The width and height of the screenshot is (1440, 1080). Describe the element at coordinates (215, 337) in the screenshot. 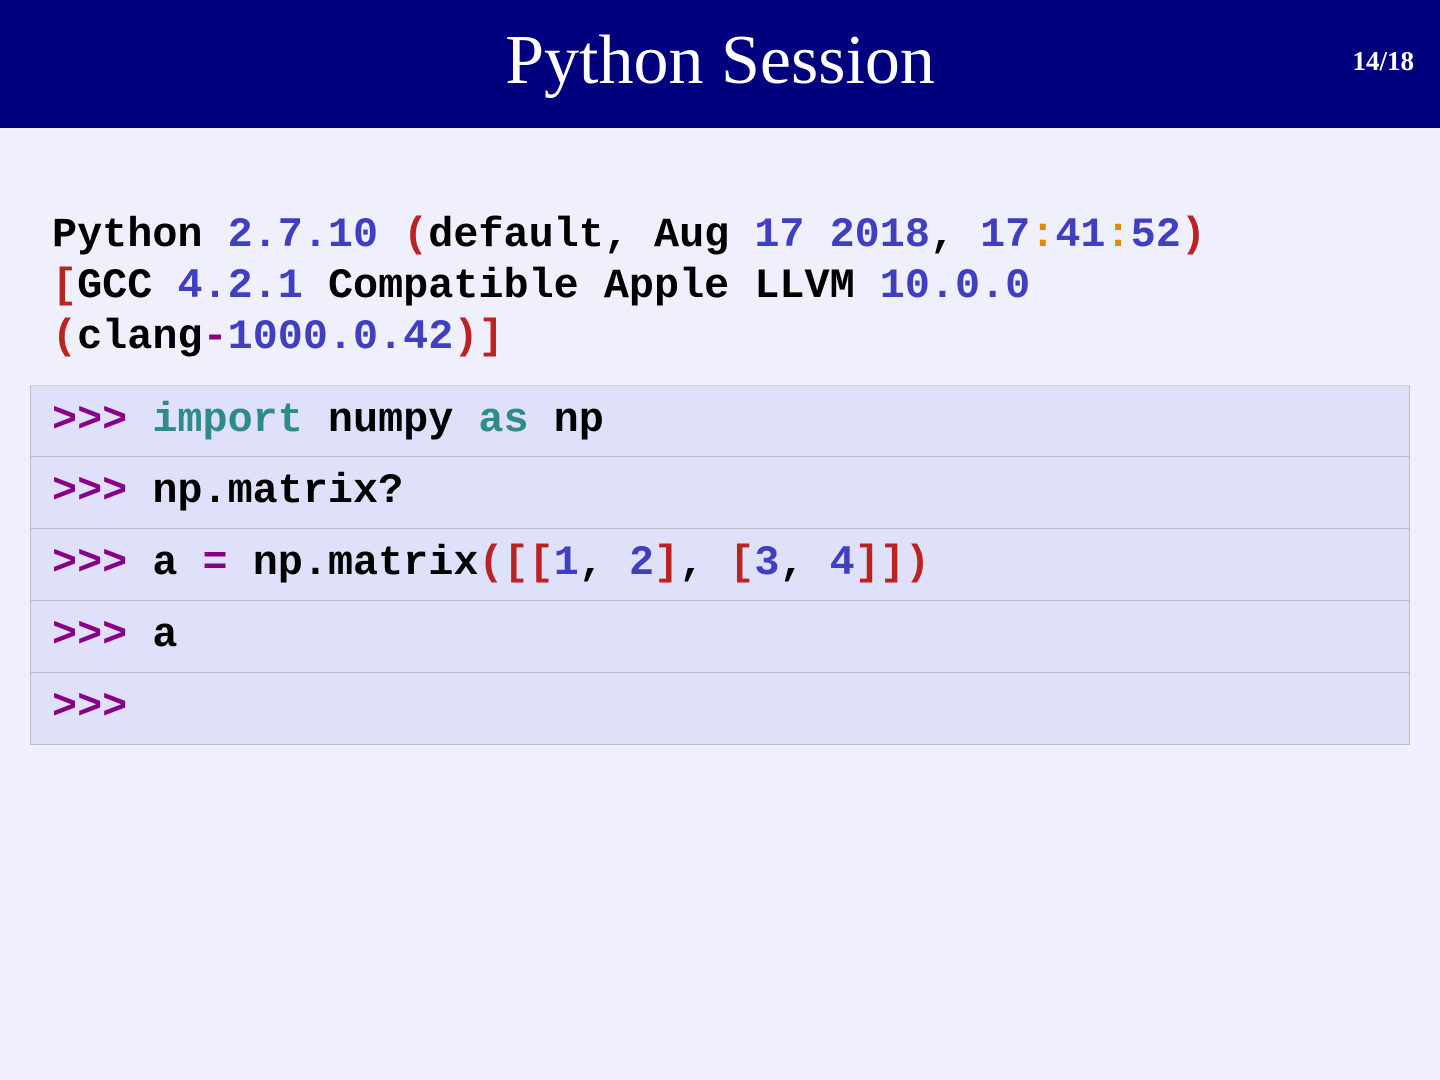

I see `code-token: -` at that location.